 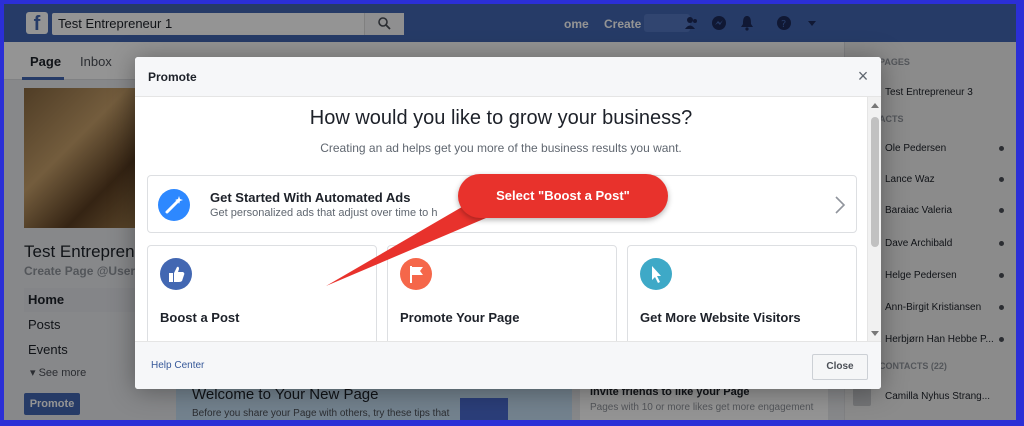 What do you see at coordinates (563, 196) in the screenshot?
I see `annotation-callout: Select "Boost a Post"` at bounding box center [563, 196].